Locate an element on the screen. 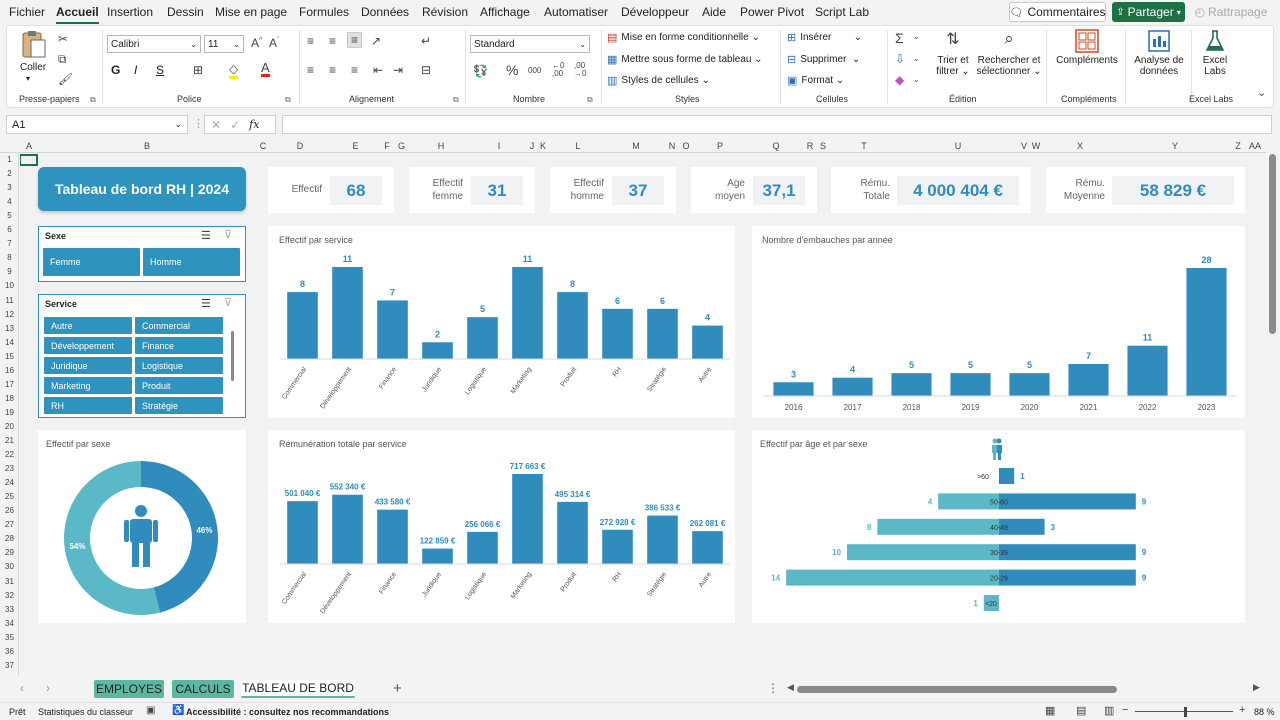 The height and width of the screenshot is (720, 1280). macro-record-icon: ▣ is located at coordinates (150, 710).